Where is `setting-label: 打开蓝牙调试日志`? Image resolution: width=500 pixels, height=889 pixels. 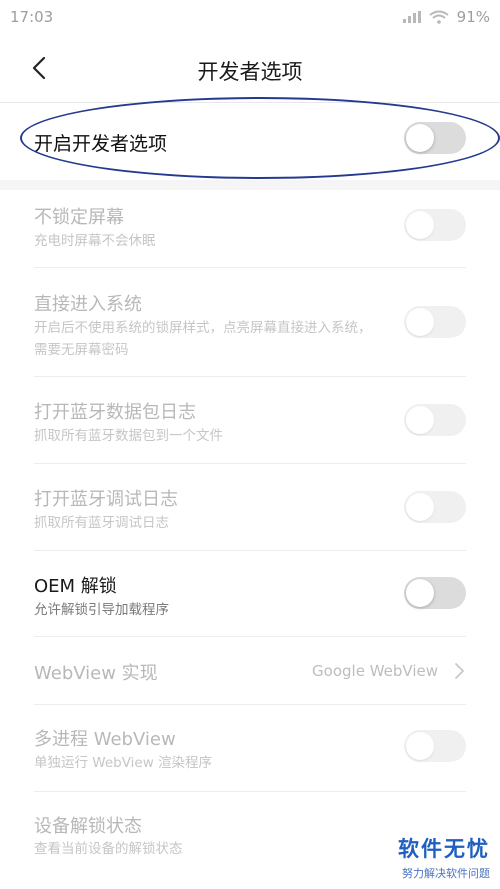
setting-label: 打开蓝牙调试日志 is located at coordinates (106, 499).